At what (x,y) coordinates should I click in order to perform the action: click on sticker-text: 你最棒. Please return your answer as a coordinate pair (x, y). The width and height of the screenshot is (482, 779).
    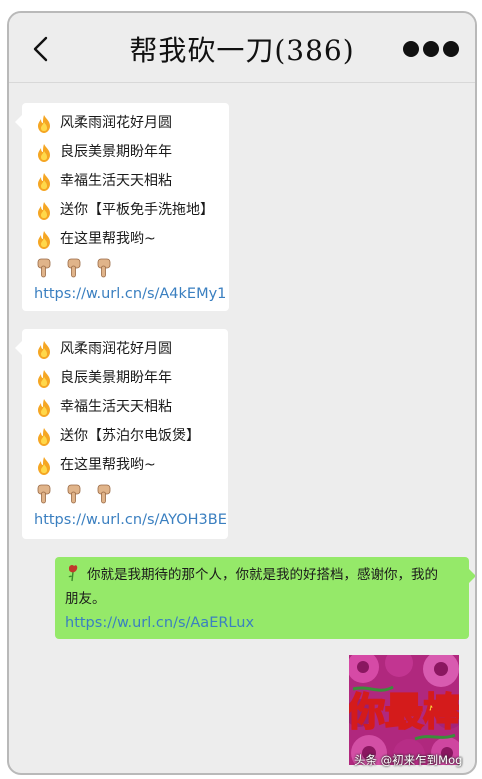
    Looking at the image, I should click on (404, 713).